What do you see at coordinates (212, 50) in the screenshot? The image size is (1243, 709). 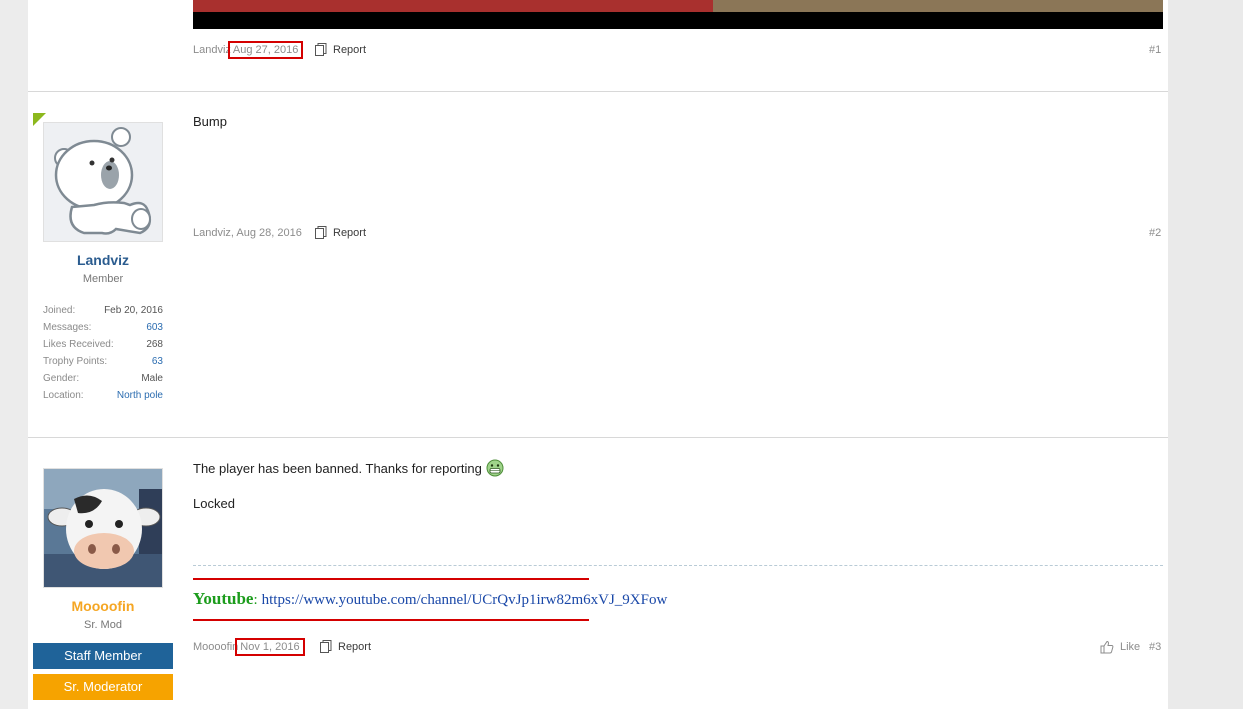 I see `post-author-link: Landviz` at bounding box center [212, 50].